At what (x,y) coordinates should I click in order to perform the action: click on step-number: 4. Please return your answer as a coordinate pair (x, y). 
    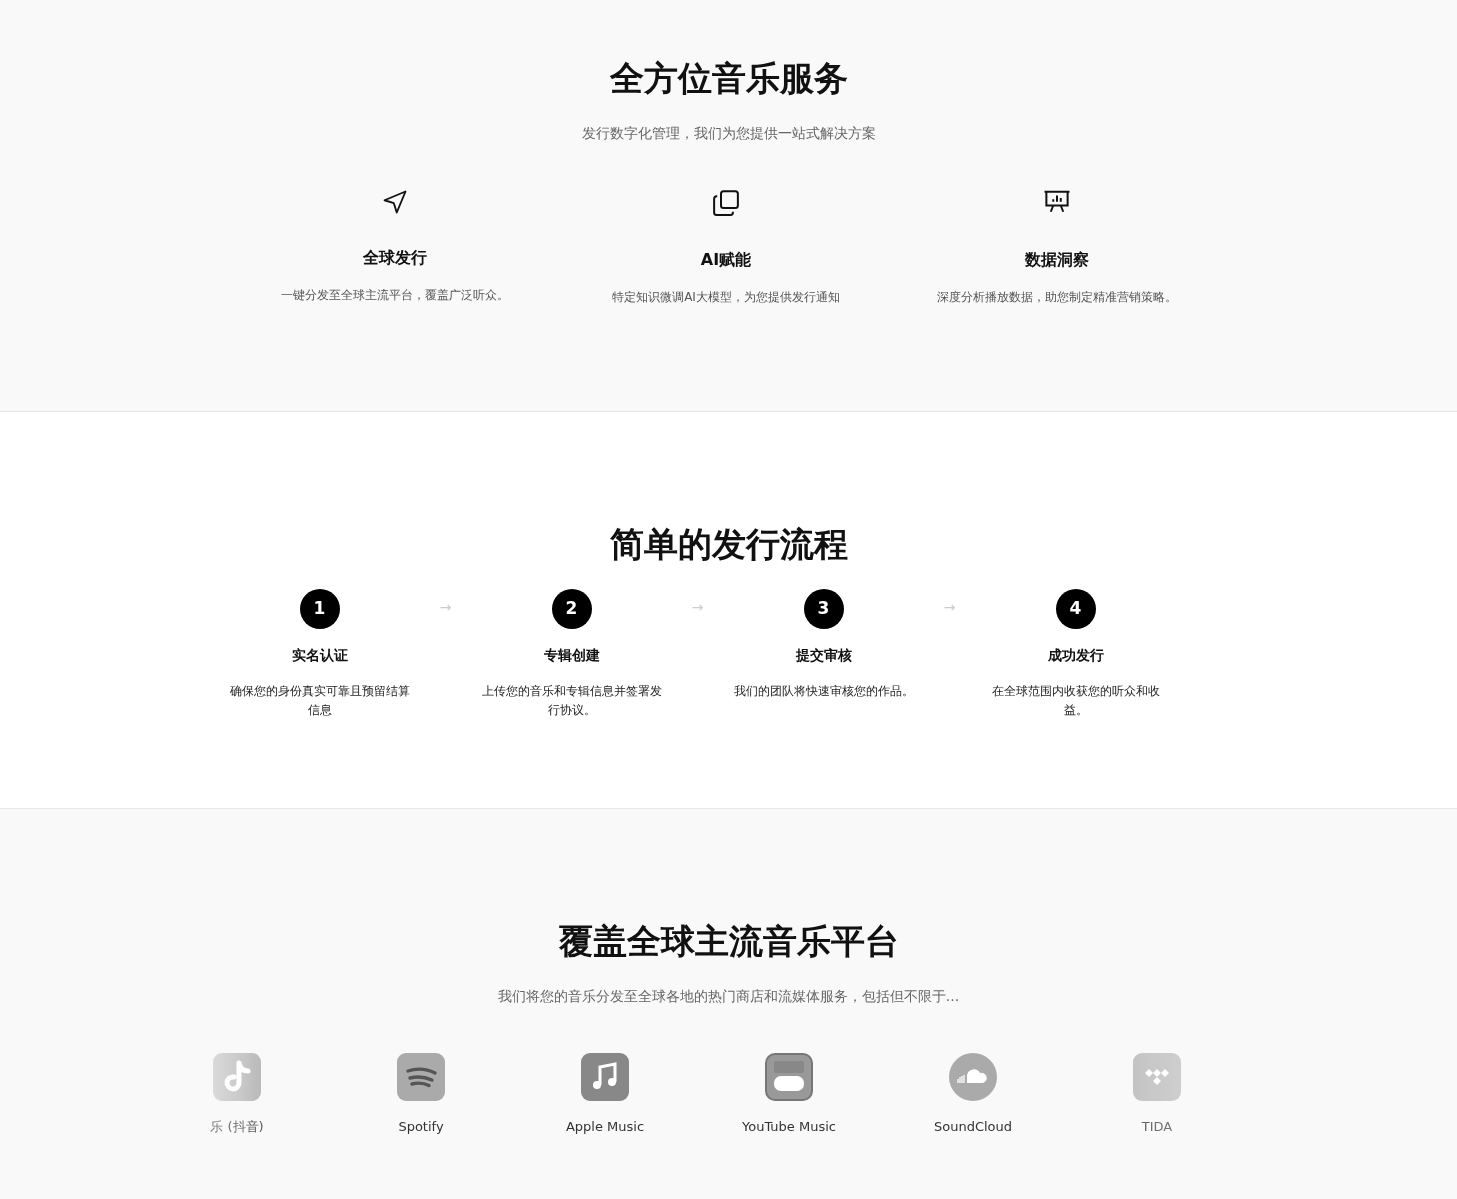
    Looking at the image, I should click on (1075, 608).